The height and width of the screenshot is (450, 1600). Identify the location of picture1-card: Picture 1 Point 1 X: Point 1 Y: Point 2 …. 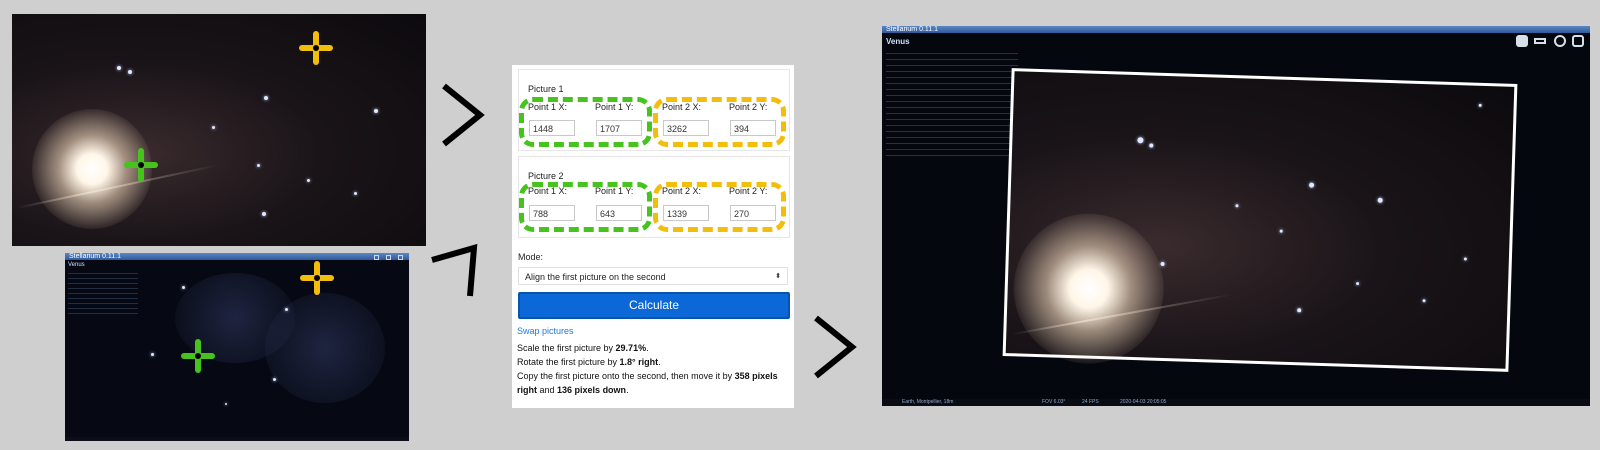
(654, 110).